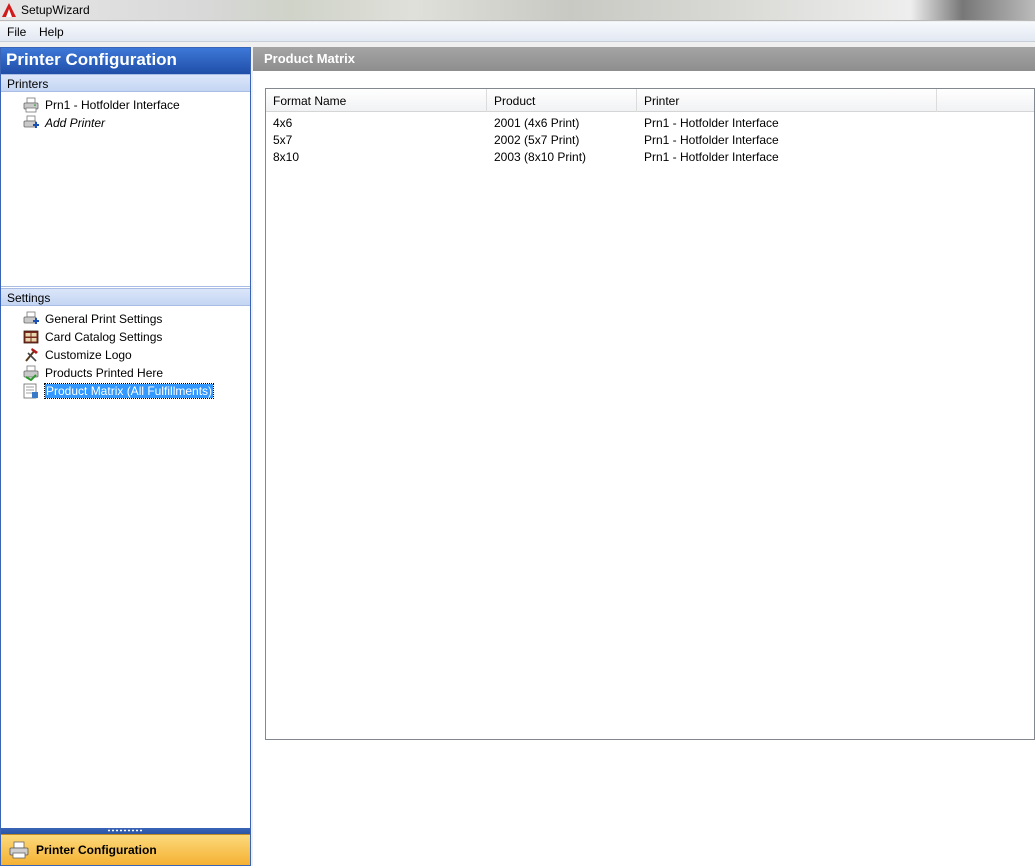 Image resolution: width=1035 pixels, height=866 pixels. I want to click on products-printer-icon, so click(31, 373).